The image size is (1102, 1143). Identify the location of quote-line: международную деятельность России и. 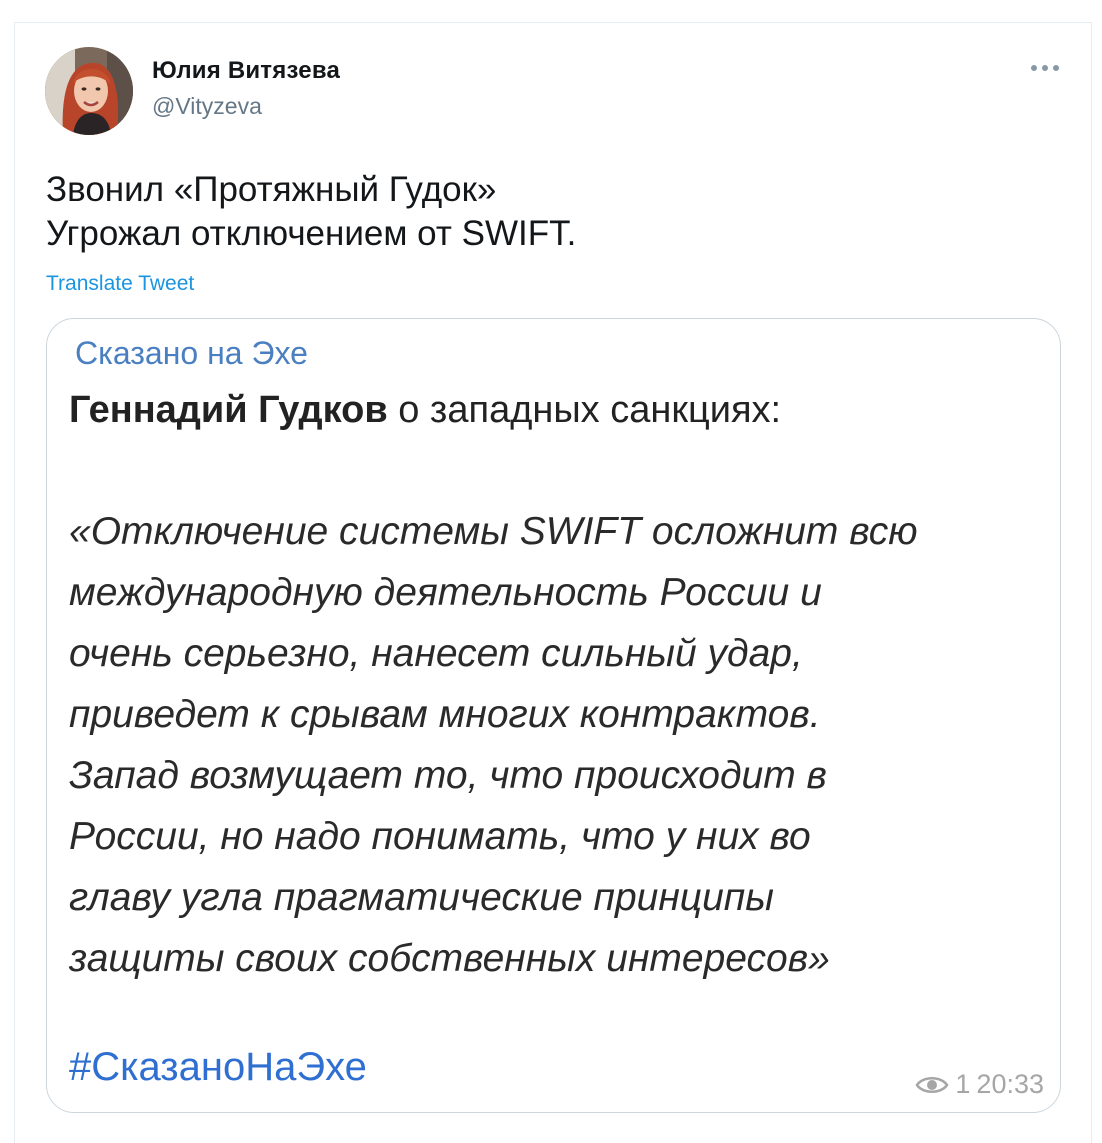
(445, 592).